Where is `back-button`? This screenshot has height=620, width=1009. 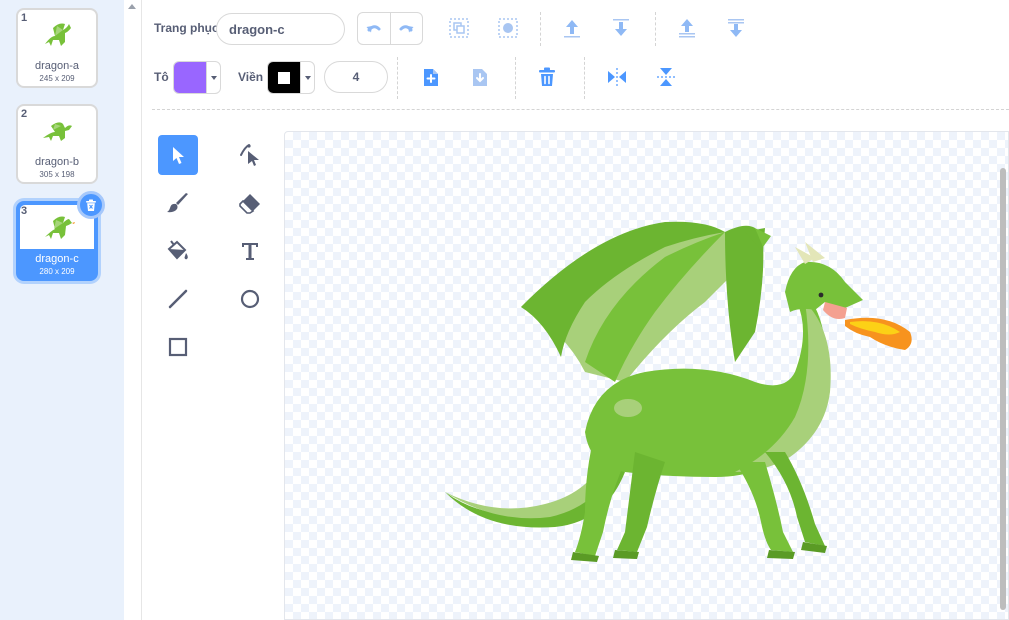
back-button is located at coordinates (736, 28).